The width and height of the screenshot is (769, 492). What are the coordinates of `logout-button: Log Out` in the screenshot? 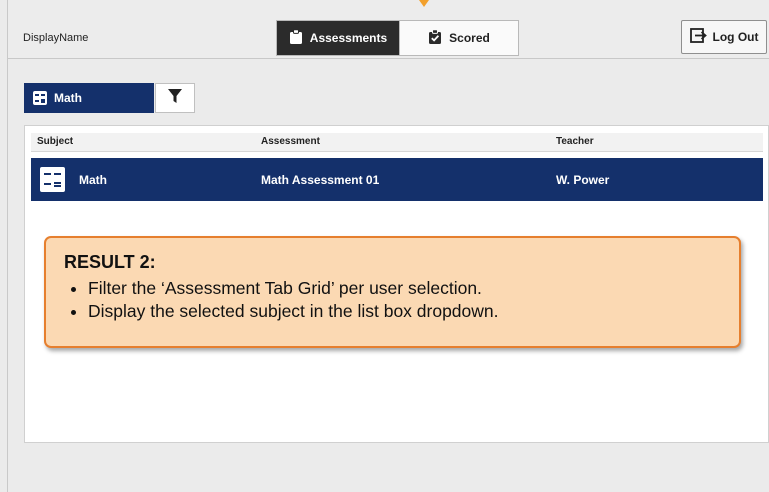 It's located at (724, 37).